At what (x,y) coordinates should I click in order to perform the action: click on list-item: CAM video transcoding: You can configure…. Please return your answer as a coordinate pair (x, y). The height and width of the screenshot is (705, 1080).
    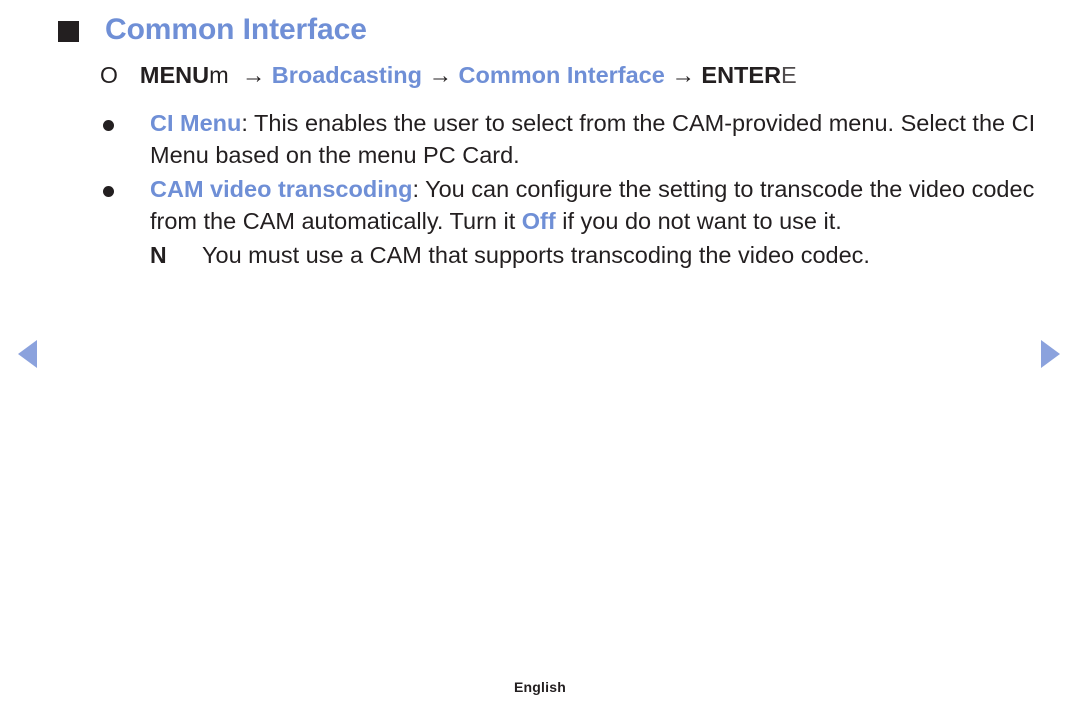
    Looking at the image, I should click on (570, 206).